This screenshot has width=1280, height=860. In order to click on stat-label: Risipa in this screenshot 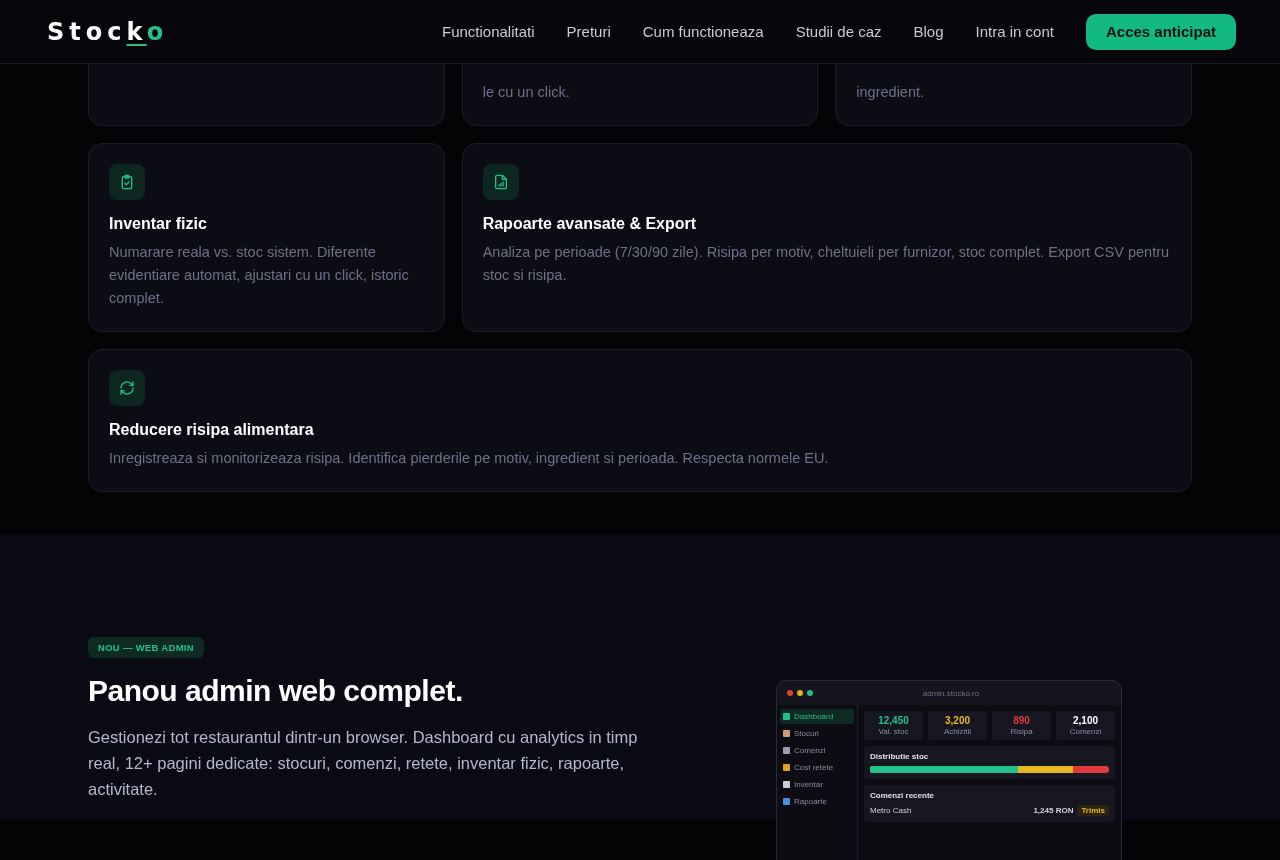, I will do `click(1021, 731)`.